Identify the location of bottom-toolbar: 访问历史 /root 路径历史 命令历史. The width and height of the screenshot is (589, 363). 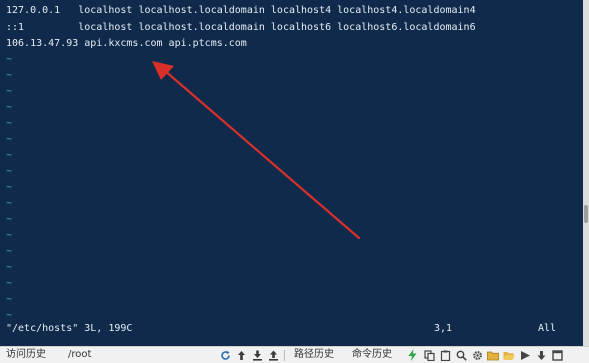
(294, 354).